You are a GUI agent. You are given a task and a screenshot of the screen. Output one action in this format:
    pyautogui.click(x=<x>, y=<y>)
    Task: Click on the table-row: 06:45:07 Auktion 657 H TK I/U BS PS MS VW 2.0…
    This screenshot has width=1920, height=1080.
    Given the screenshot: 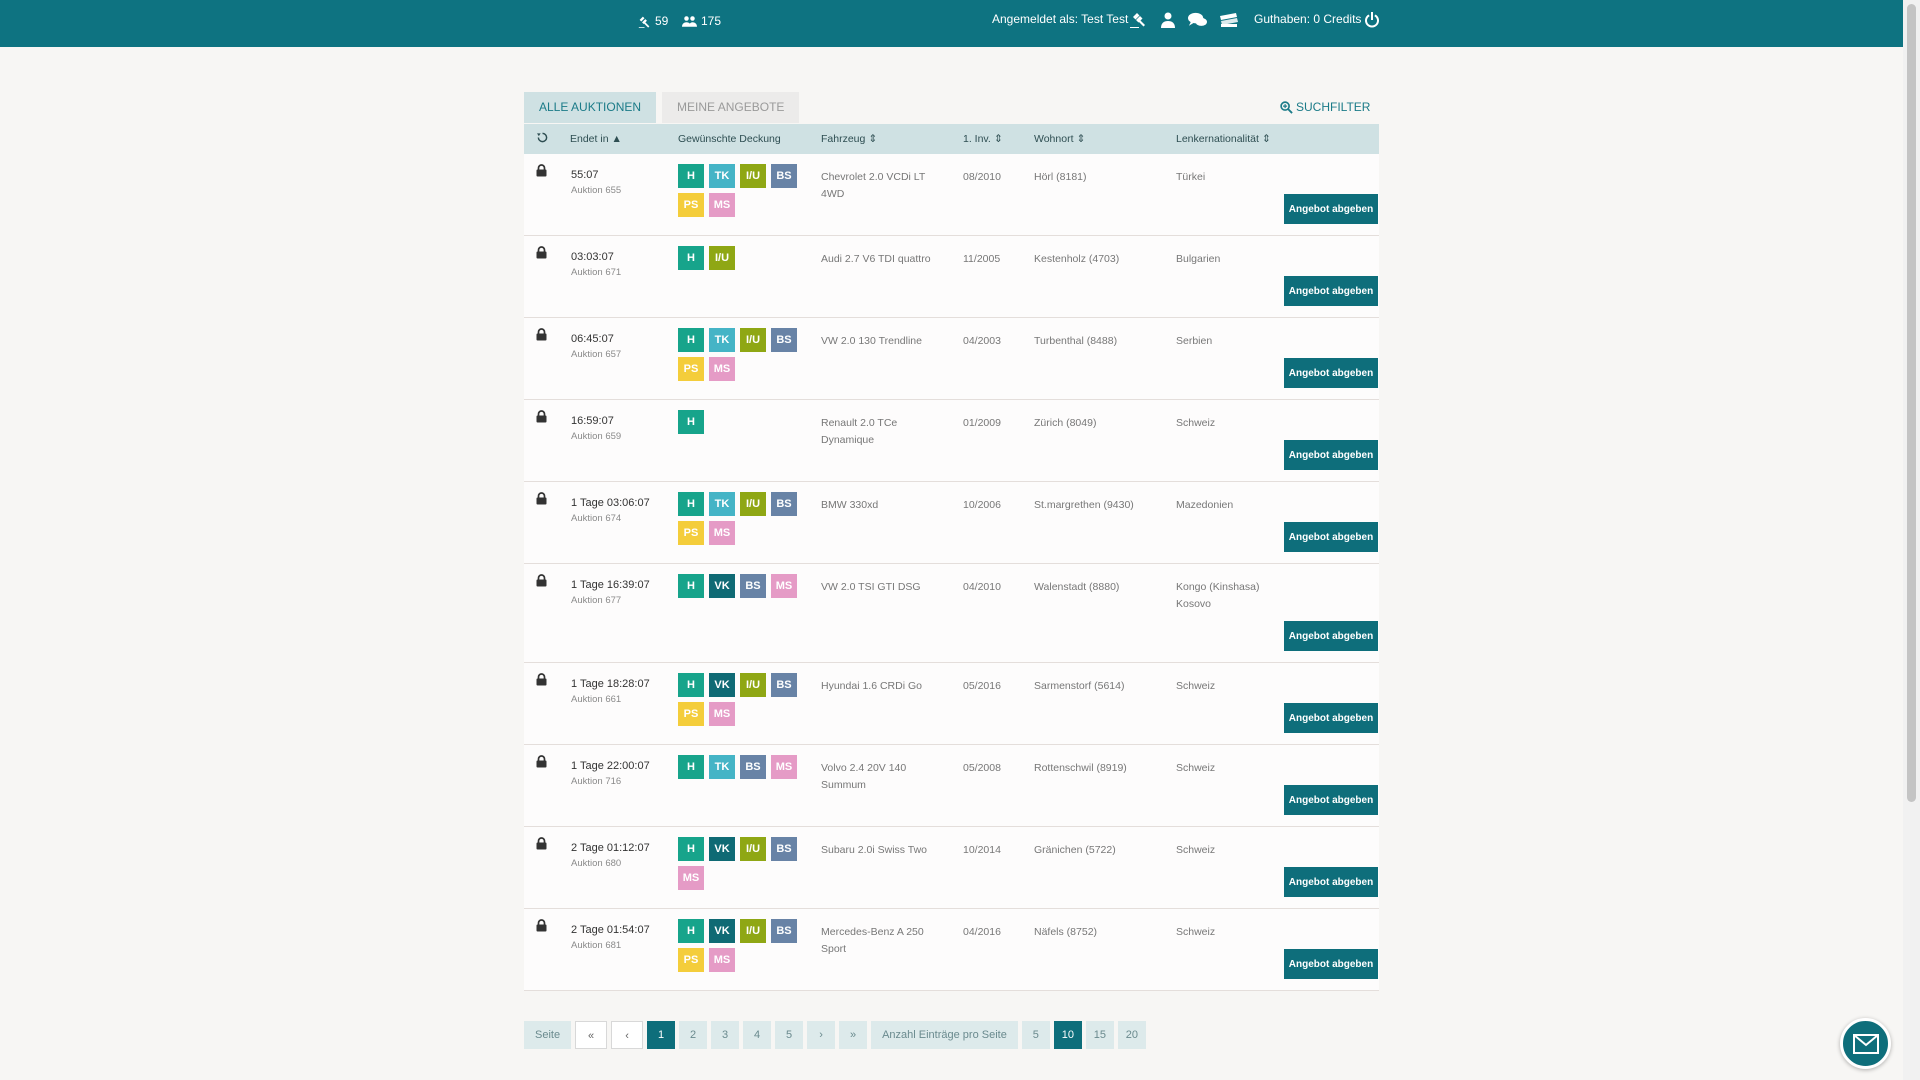 What is the action you would take?
    pyautogui.click(x=951, y=359)
    